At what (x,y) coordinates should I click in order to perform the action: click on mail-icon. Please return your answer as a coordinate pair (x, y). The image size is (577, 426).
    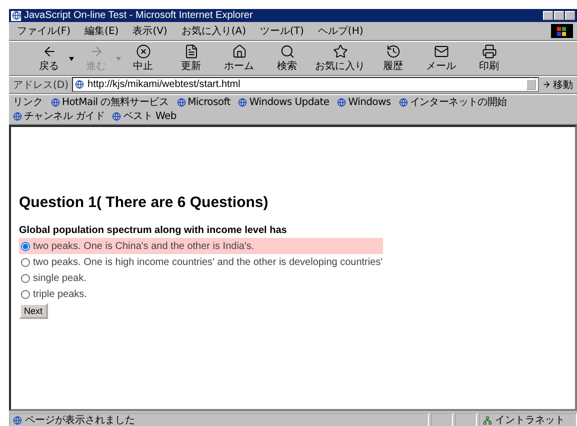
    Looking at the image, I should click on (441, 51).